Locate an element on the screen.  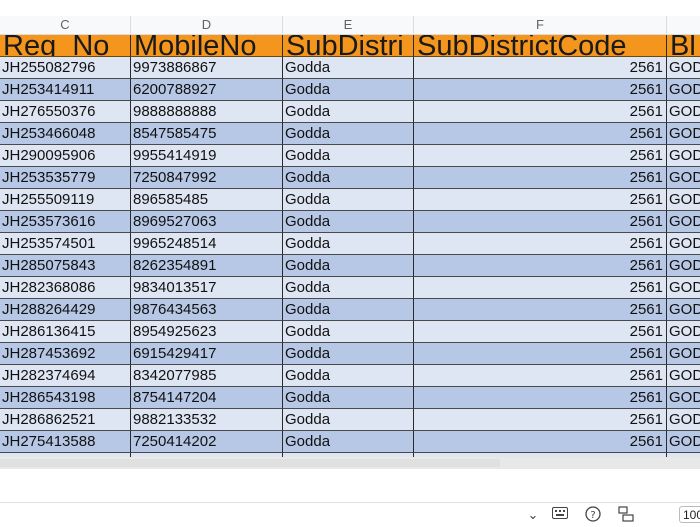
page-layout-icon is located at coordinates (626, 515).